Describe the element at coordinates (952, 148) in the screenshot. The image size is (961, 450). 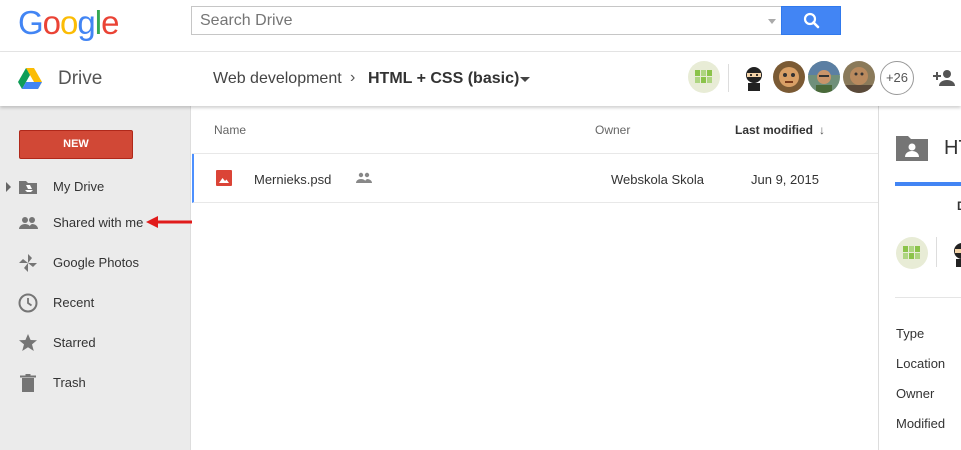
I see `details-title: HT` at that location.